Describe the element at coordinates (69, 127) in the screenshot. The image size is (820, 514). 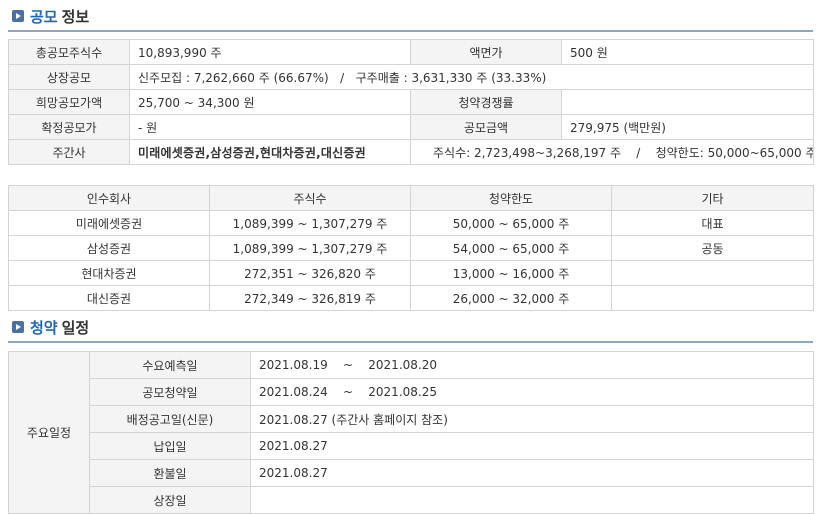
I see `final-price-label: 확정공모가` at that location.